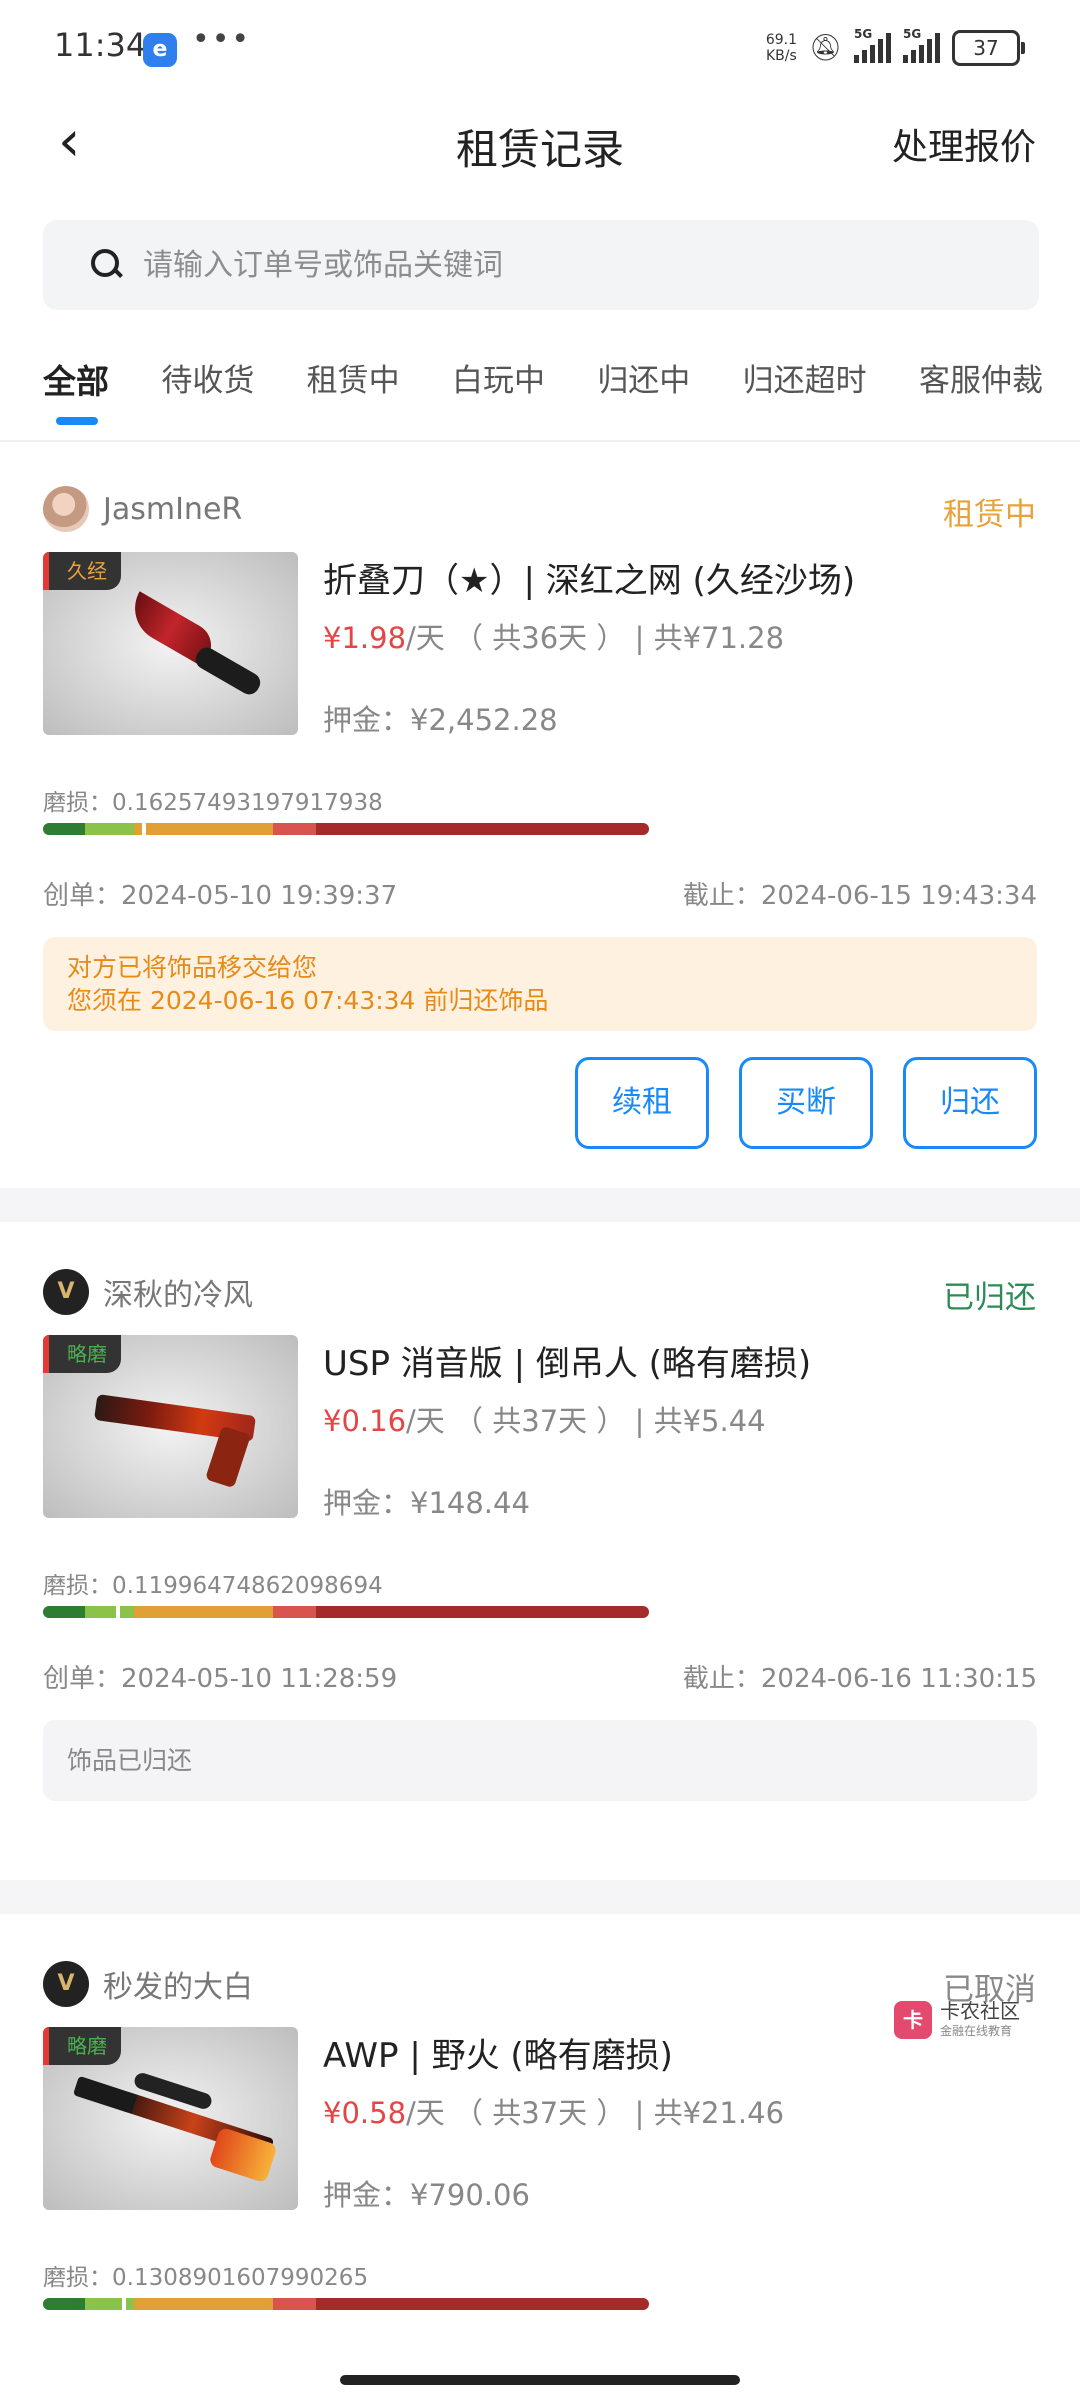  I want to click on seller-info: JasmIneR, so click(142, 509).